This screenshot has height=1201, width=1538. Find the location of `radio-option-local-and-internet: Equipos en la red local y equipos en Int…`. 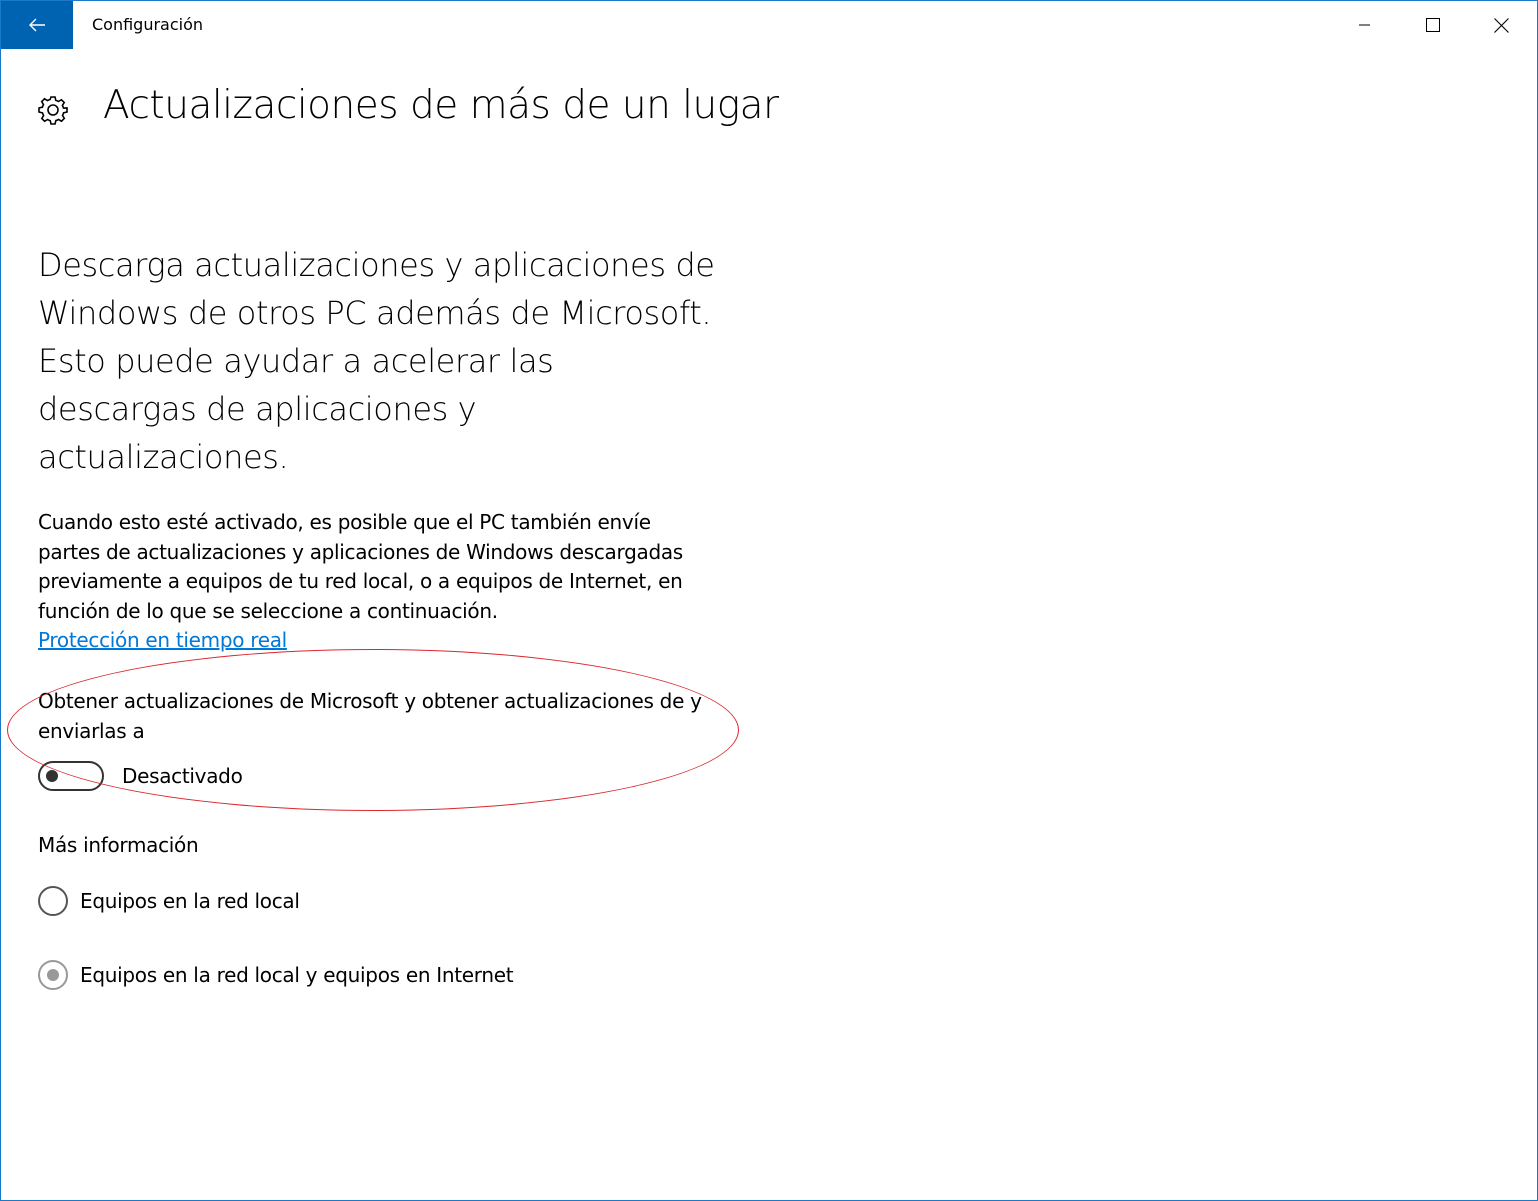

radio-option-local-and-internet: Equipos en la red local y equipos en Int… is located at coordinates (276, 975).